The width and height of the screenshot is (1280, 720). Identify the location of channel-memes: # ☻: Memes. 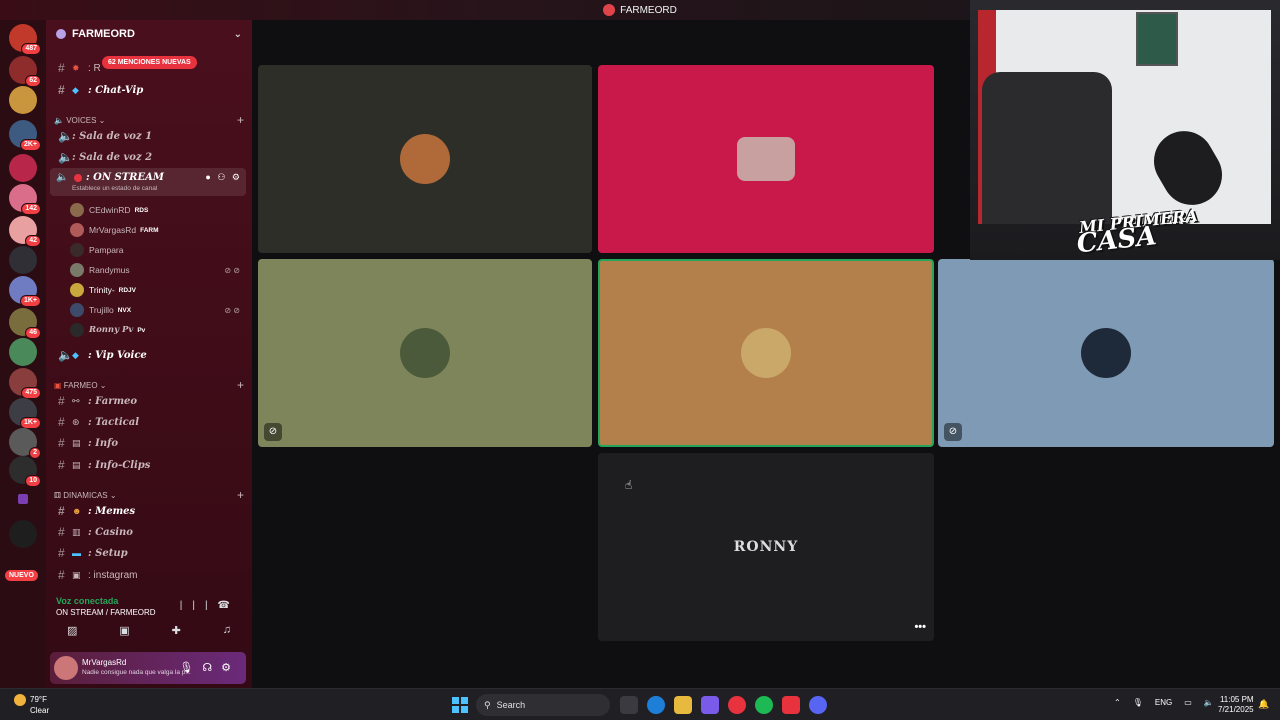
(149, 511).